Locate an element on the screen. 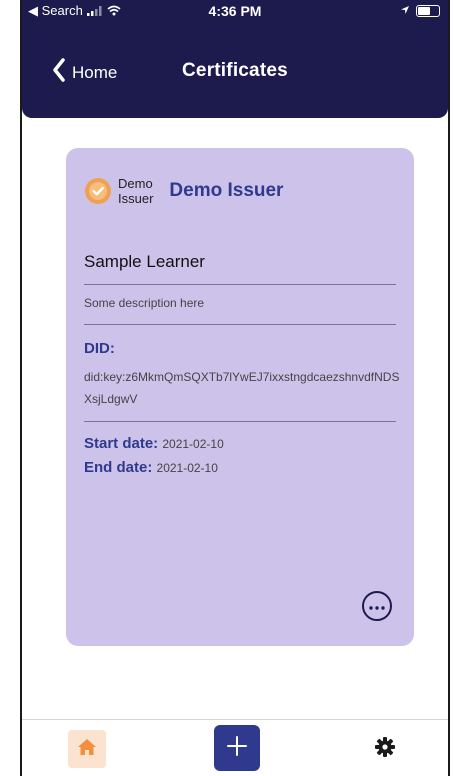 The height and width of the screenshot is (776, 454). header: ◀ Search 4:36 PM Home Certificates is located at coordinates (235, 59).